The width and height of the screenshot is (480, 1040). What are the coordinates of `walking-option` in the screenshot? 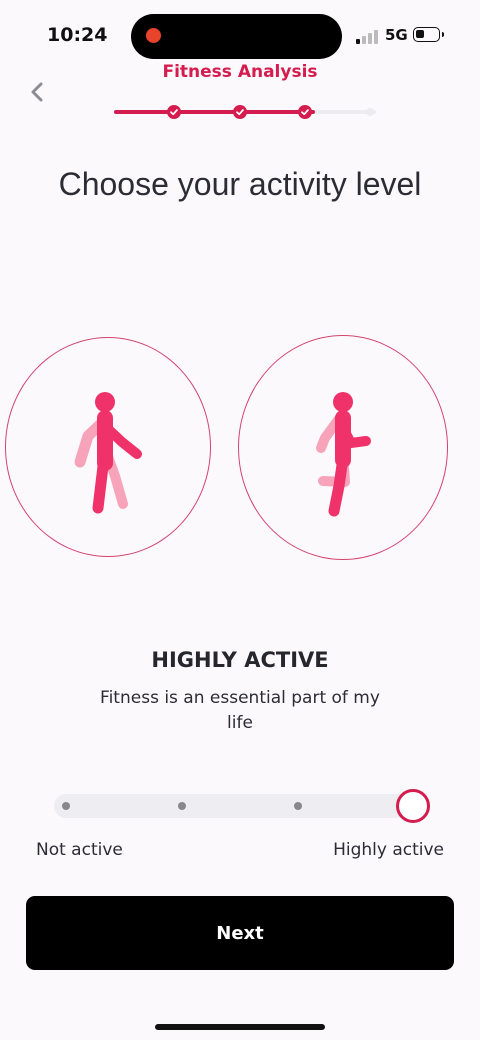 It's located at (108, 447).